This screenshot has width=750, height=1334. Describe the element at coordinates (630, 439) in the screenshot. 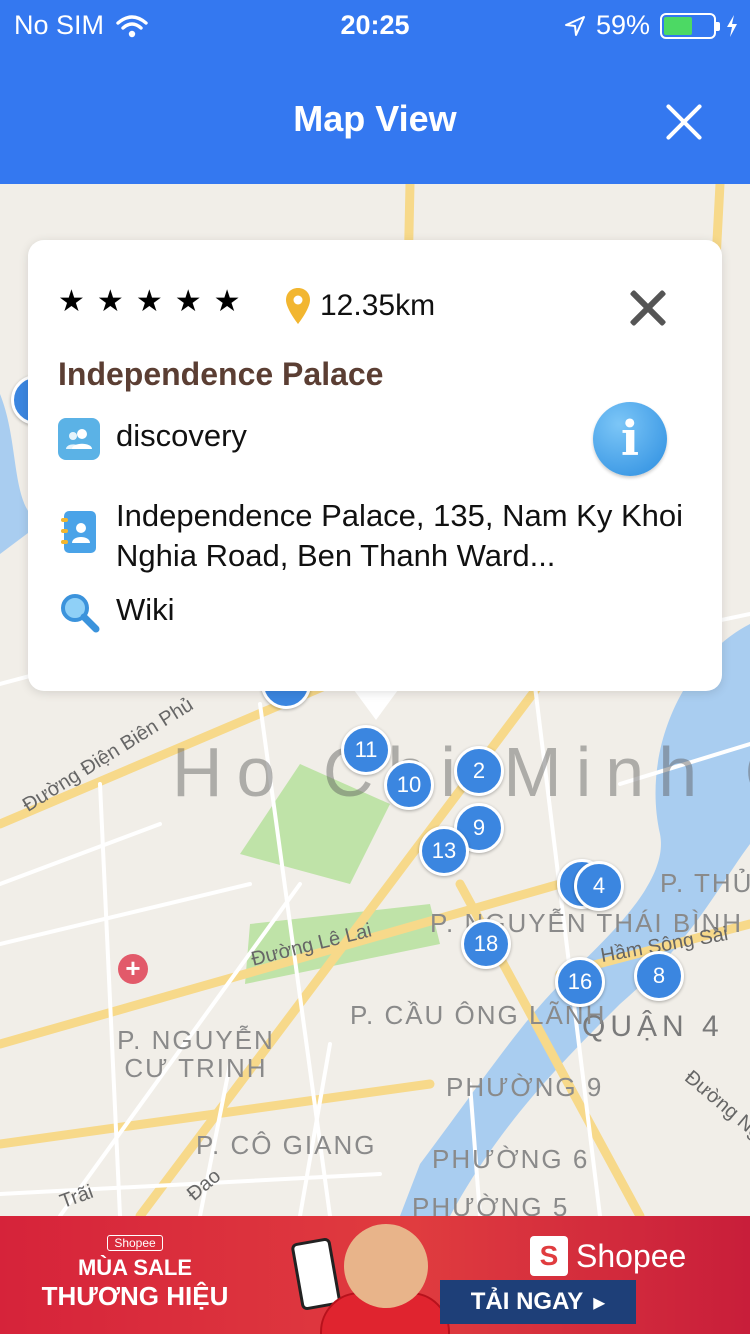

I see `info-icon: i` at that location.